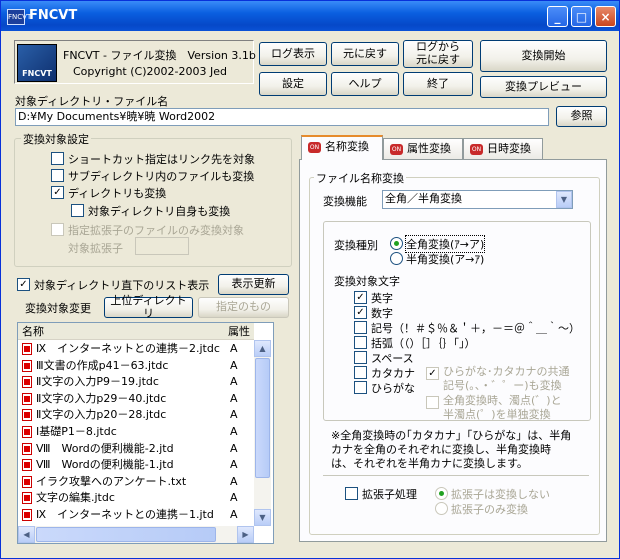  What do you see at coordinates (438, 84) in the screenshot?
I see `exit-button: 終了` at bounding box center [438, 84].